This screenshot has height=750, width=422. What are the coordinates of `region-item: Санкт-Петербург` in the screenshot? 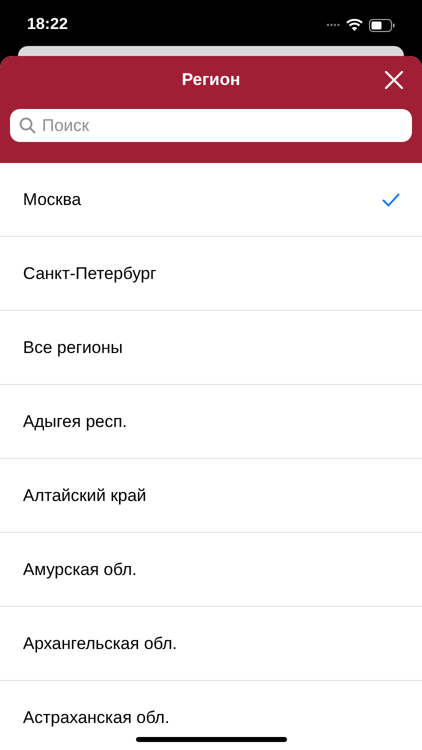 It's located at (211, 274).